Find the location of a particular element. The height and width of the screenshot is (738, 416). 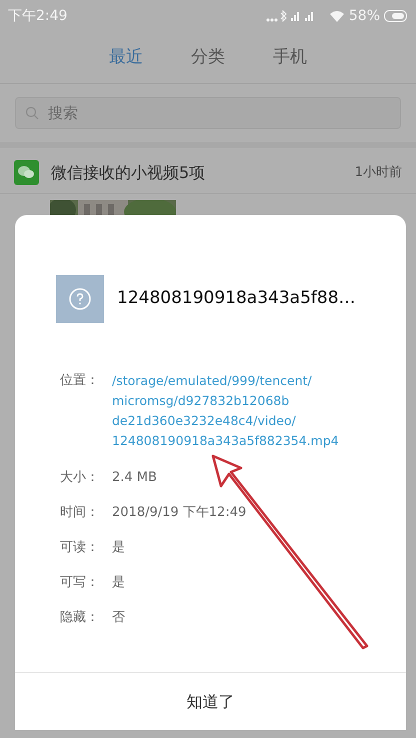

group-title: 微信接收的小视频5项 is located at coordinates (128, 173).